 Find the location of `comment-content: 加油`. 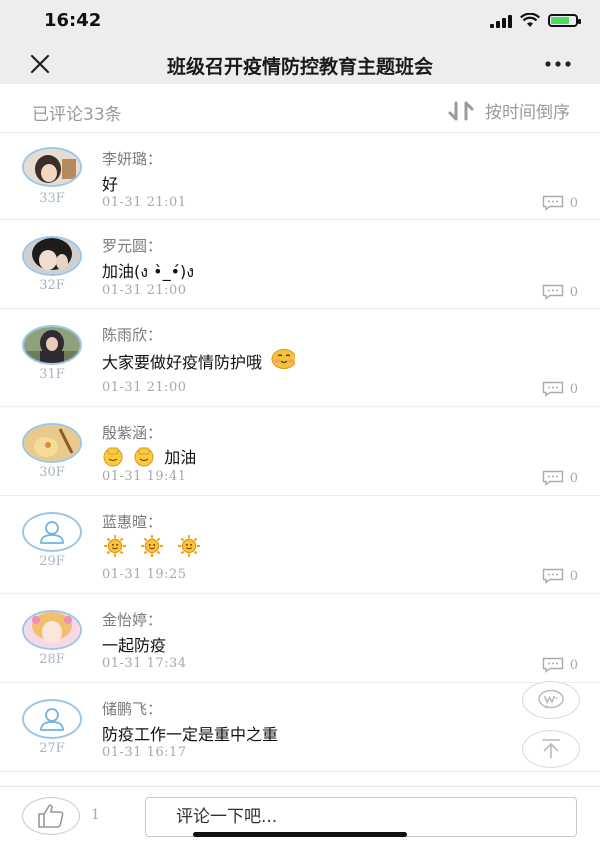

comment-content: 加油 is located at coordinates (149, 456).